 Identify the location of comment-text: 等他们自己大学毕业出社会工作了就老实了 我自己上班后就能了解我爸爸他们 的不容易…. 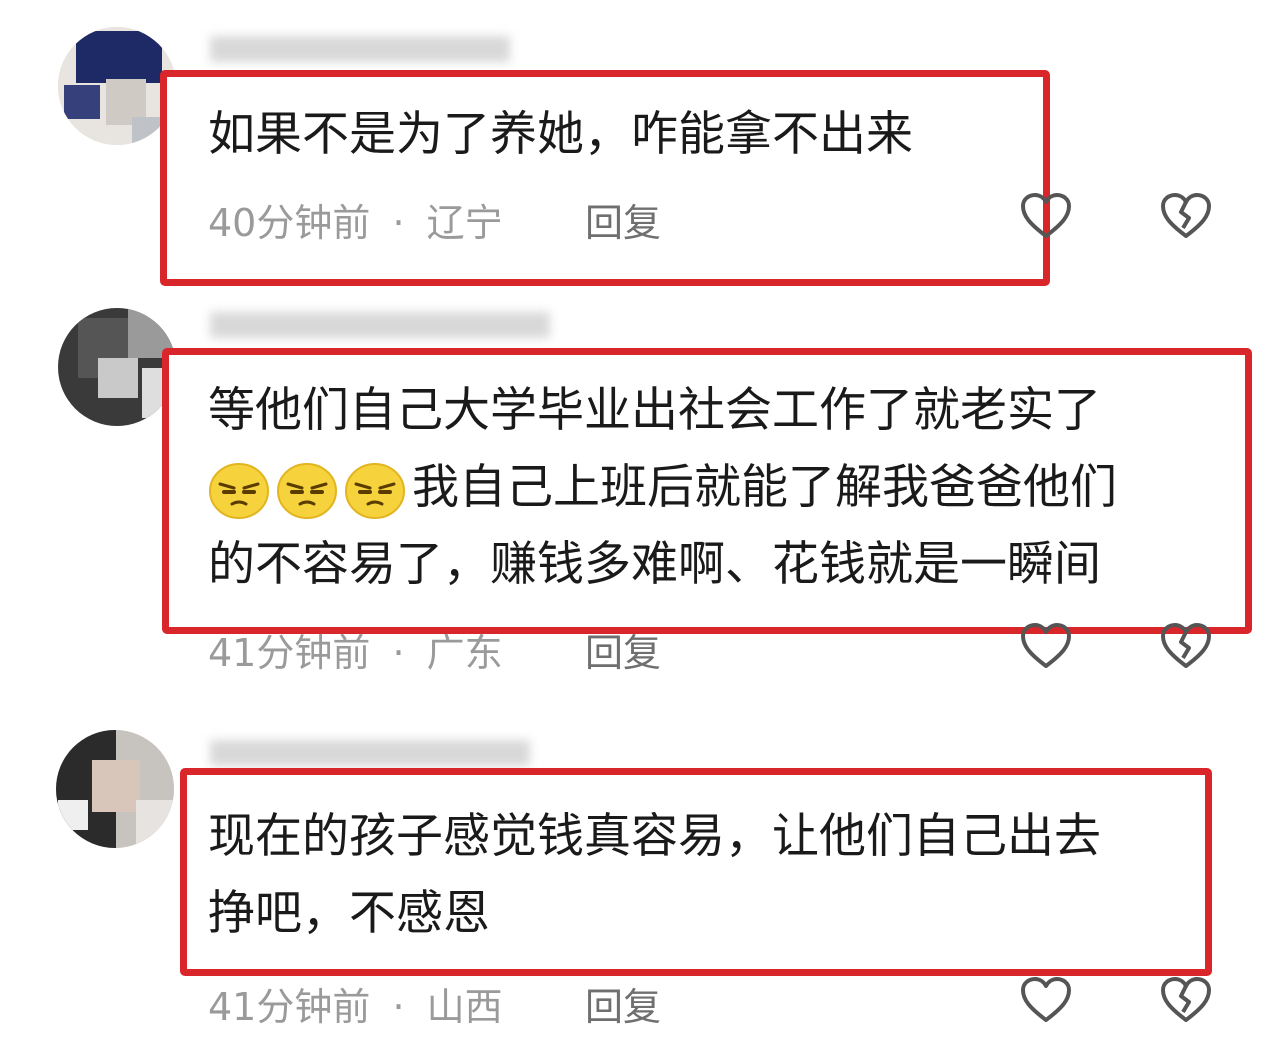
(662, 487).